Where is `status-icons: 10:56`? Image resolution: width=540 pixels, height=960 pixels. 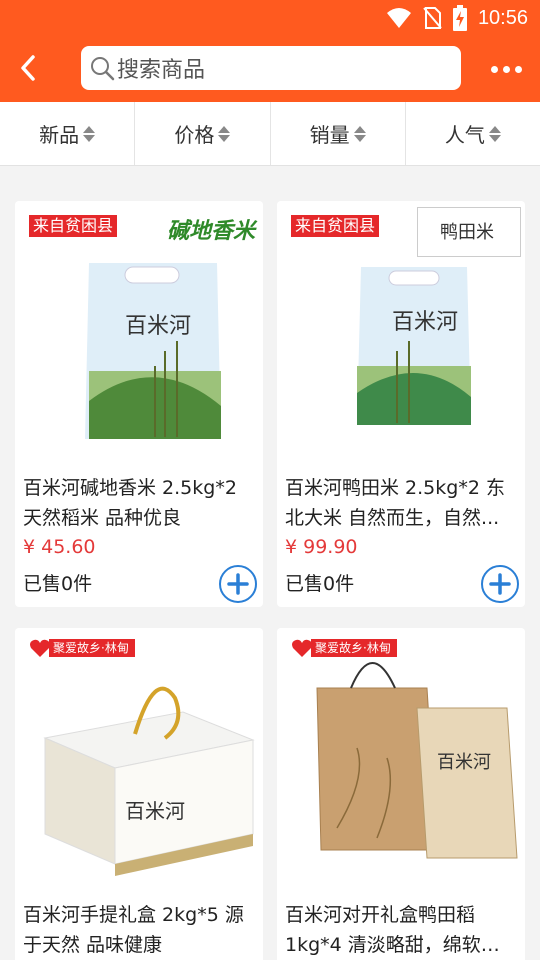
status-icons: 10:56 is located at coordinates (457, 18).